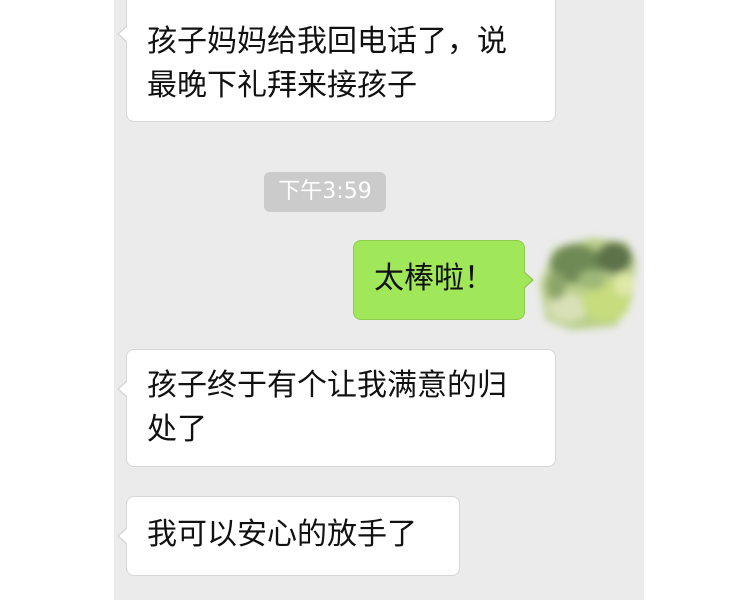  I want to click on message-line: 最晚下礼拜来接孩子, so click(282, 85).